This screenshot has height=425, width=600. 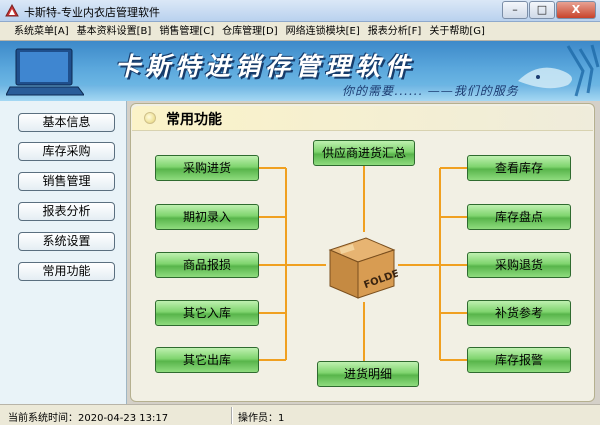 I want to click on status-bar: 当前系统时间：2020-04-23 13:17 操作员：1, so click(x=300, y=414).